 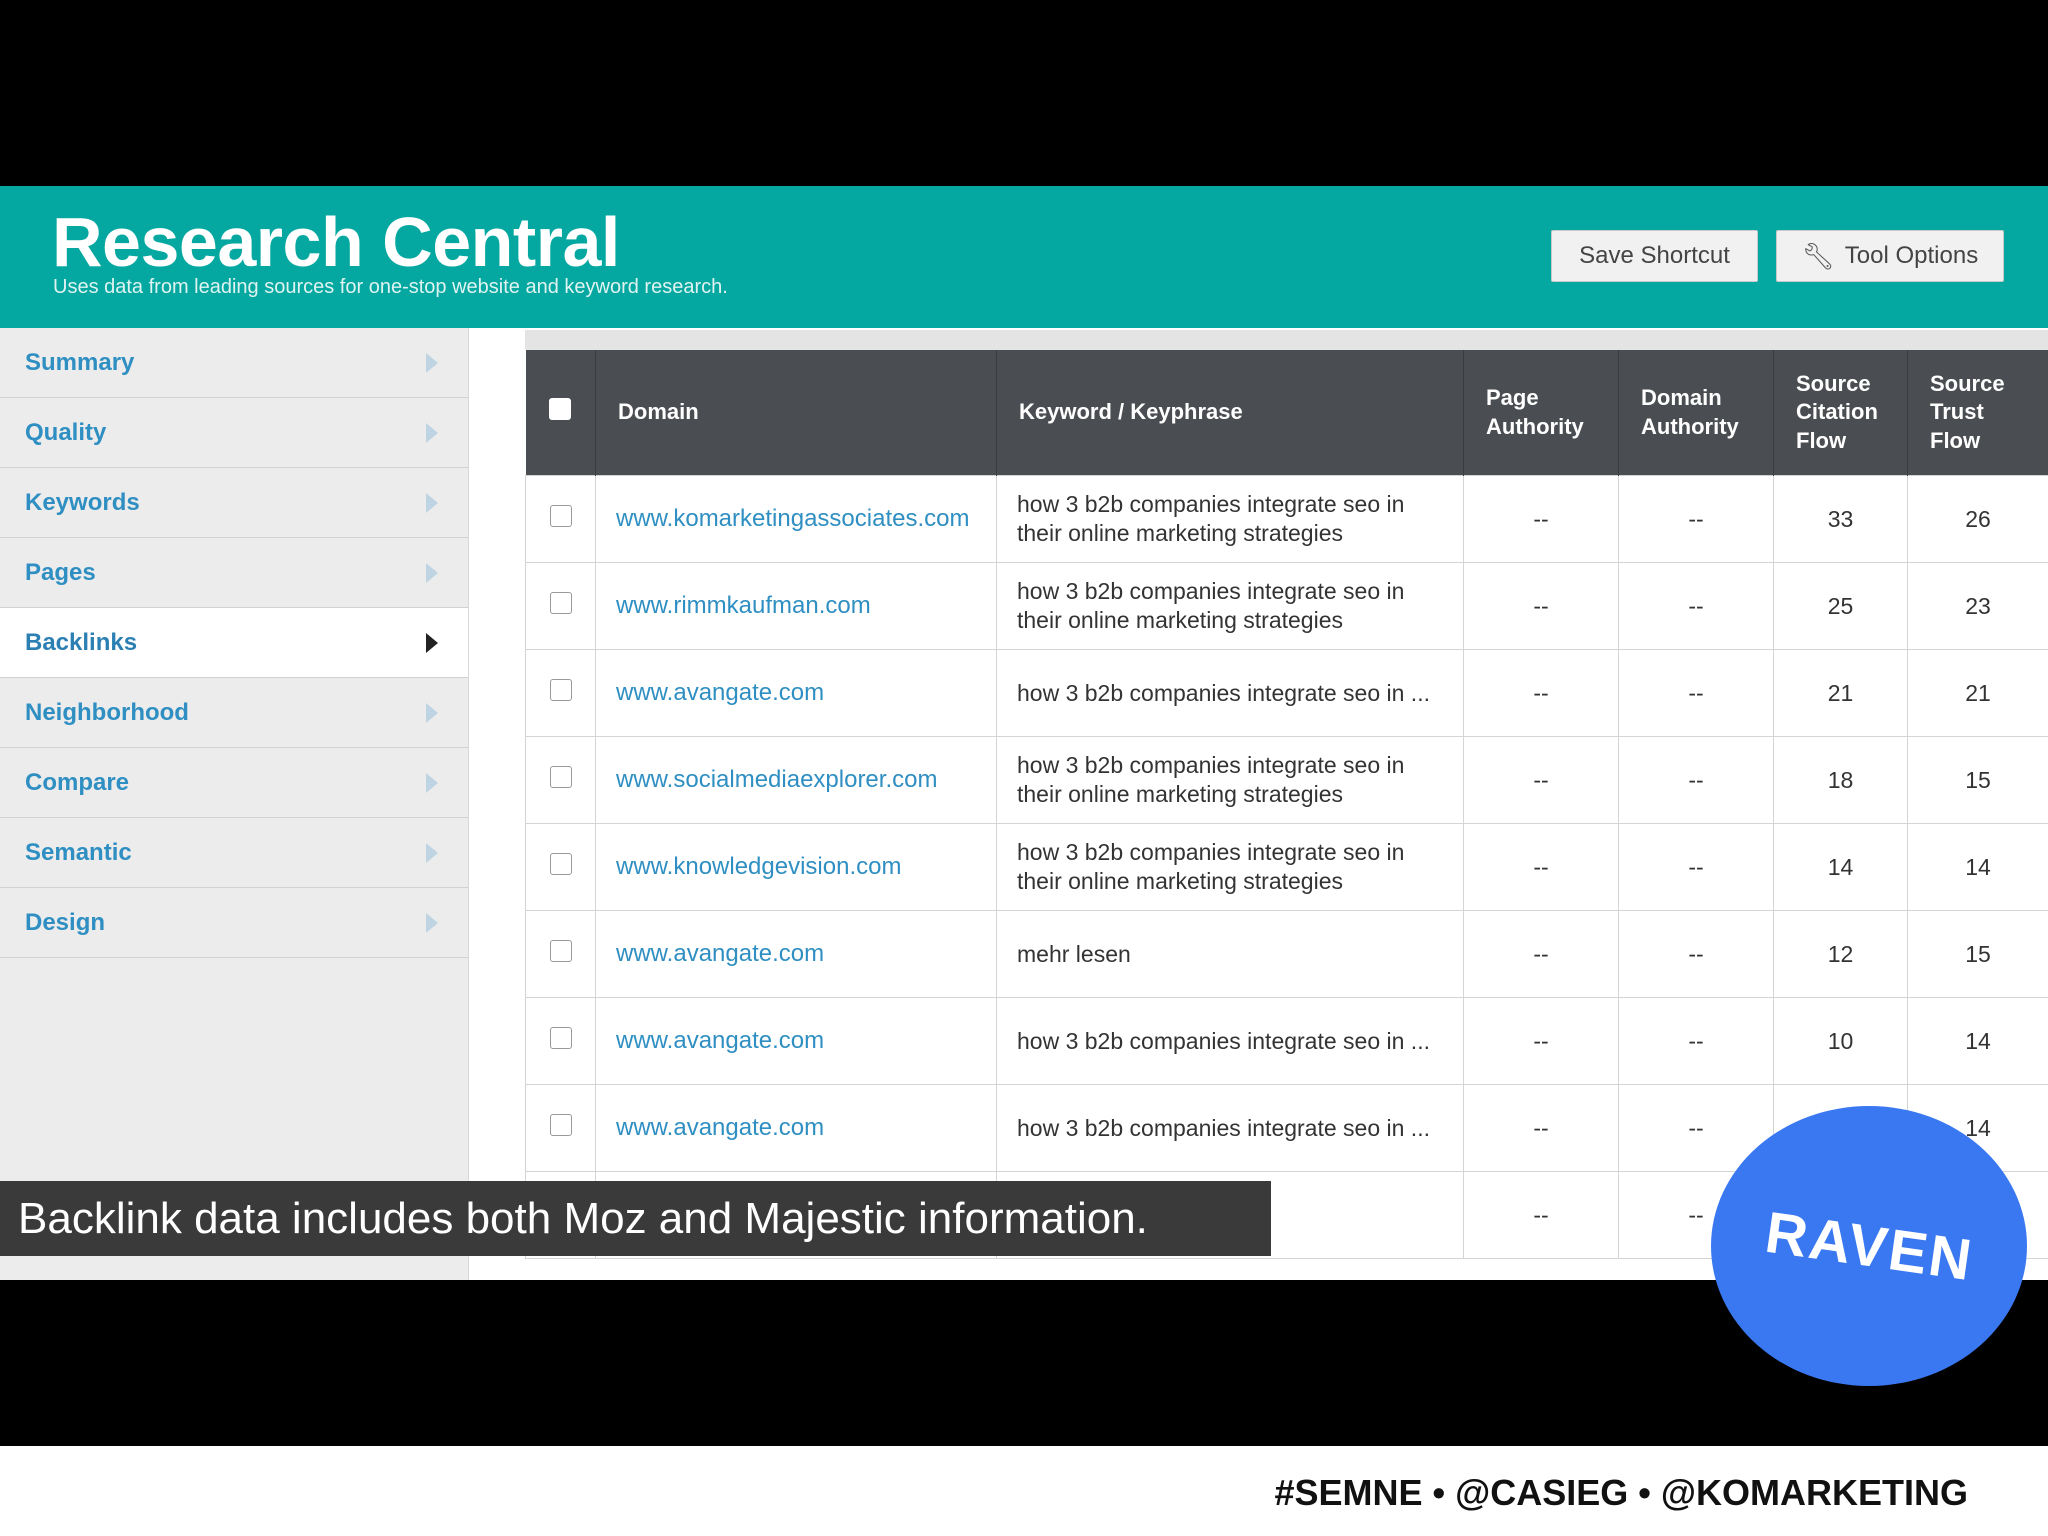 I want to click on sidebar-item-quality: Quality, so click(x=234, y=433).